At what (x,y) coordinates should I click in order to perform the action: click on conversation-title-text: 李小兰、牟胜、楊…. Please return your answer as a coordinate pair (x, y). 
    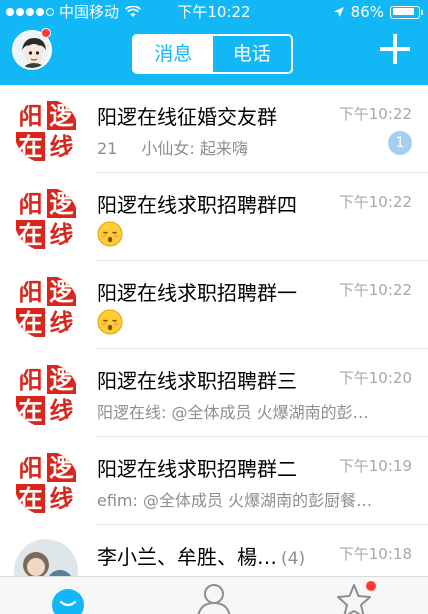
    Looking at the image, I should click on (187, 557).